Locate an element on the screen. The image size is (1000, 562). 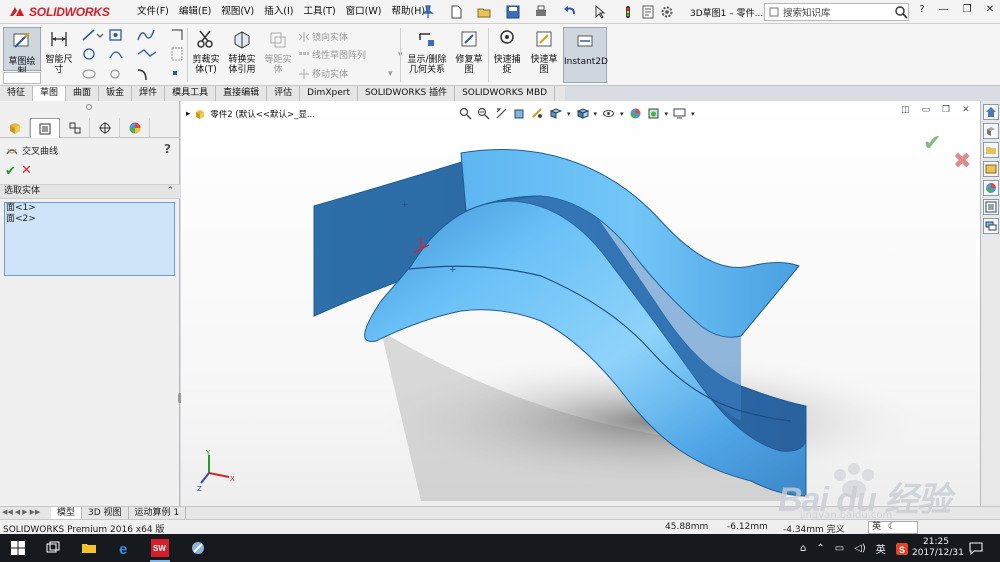
quick-snaps-button: 快速捕 捉 is located at coordinates (507, 55).